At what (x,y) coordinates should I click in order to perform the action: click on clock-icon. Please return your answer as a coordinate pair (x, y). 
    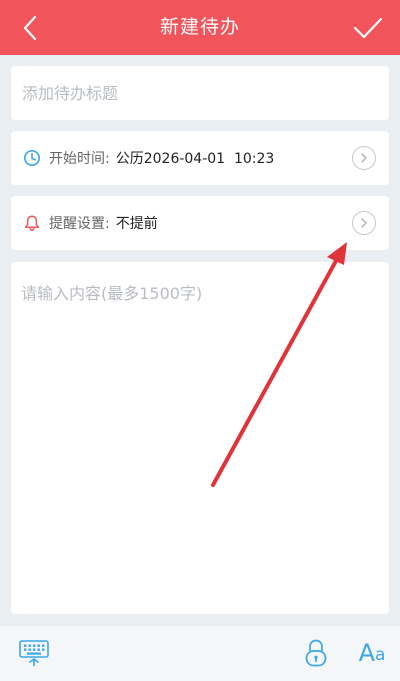
    Looking at the image, I should click on (32, 158).